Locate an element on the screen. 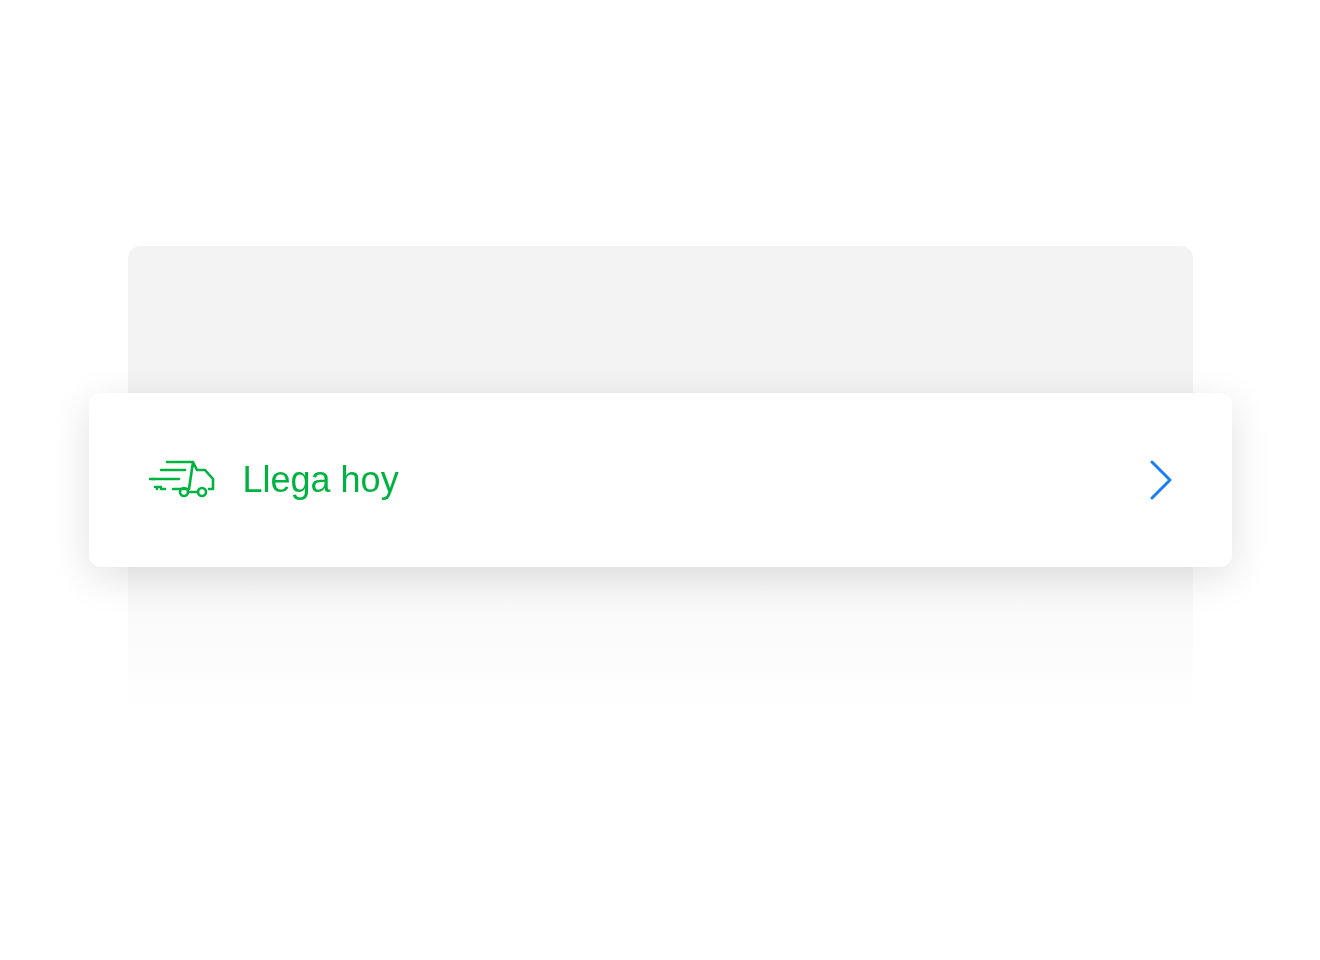 The image size is (1320, 960). shipping-label: Llega hoy is located at coordinates (320, 480).